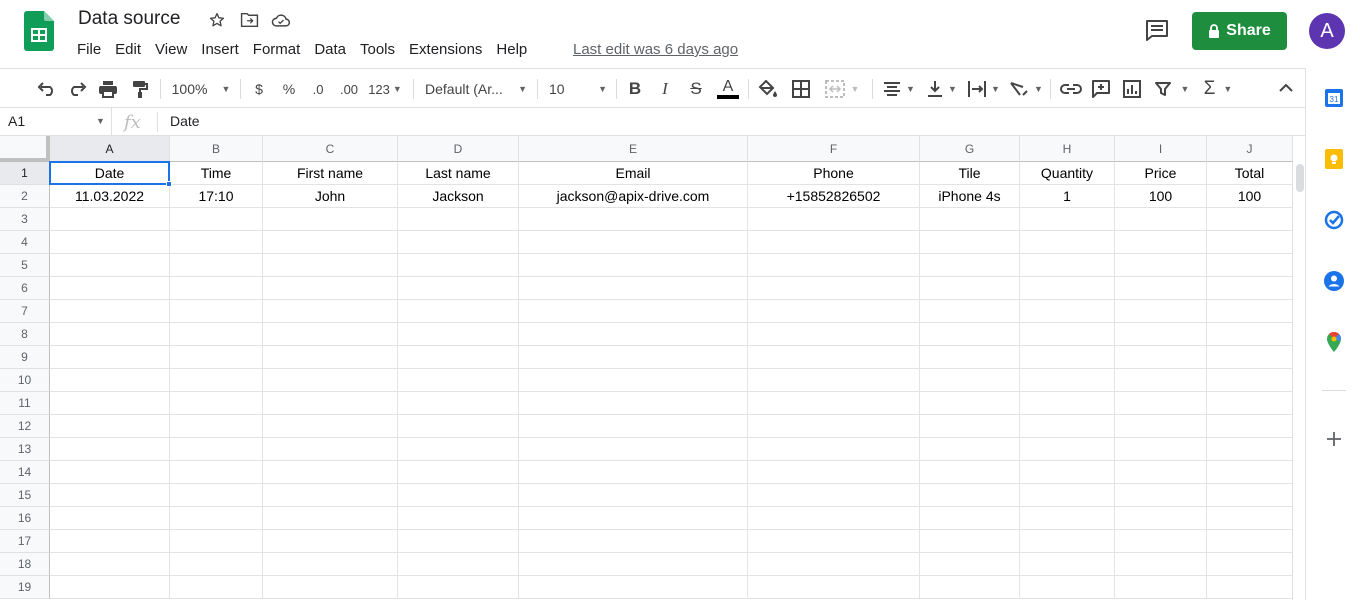  Describe the element at coordinates (458, 196) in the screenshot. I see `cell-d2: Jackson` at that location.